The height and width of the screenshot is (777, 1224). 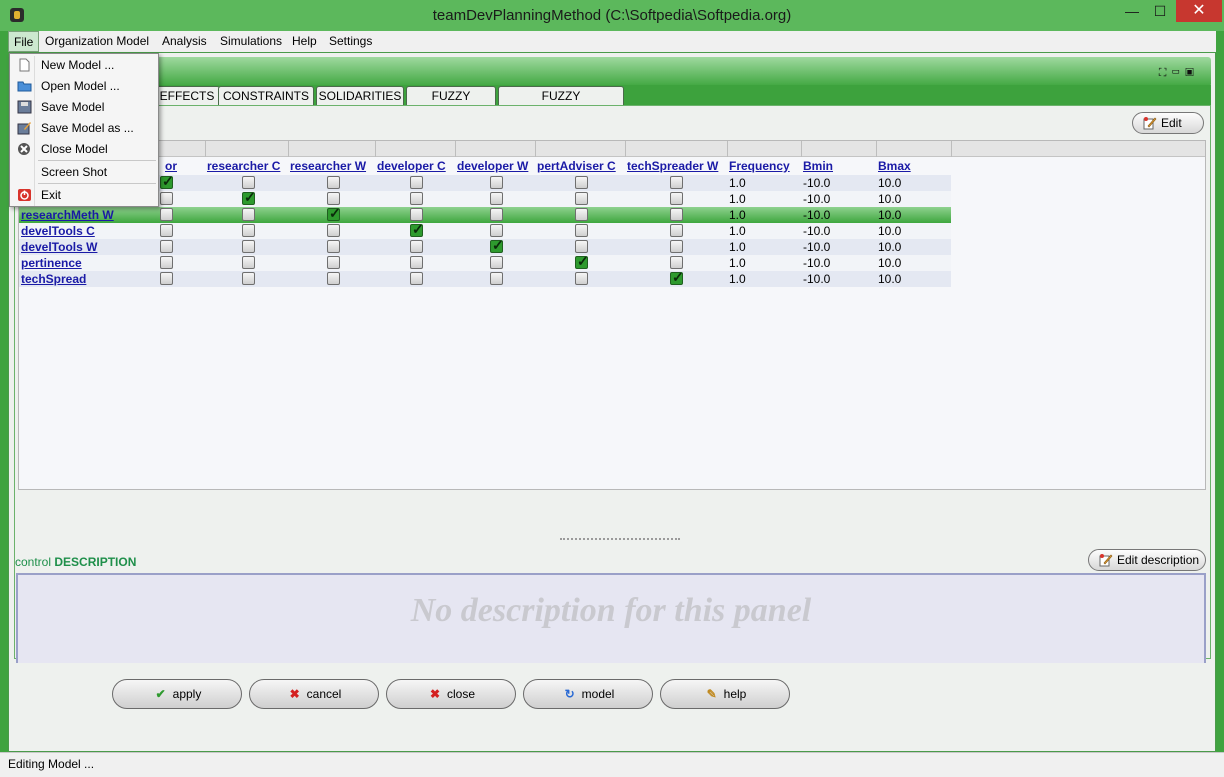 I want to click on menu-analysis: Analysis, so click(x=184, y=41).